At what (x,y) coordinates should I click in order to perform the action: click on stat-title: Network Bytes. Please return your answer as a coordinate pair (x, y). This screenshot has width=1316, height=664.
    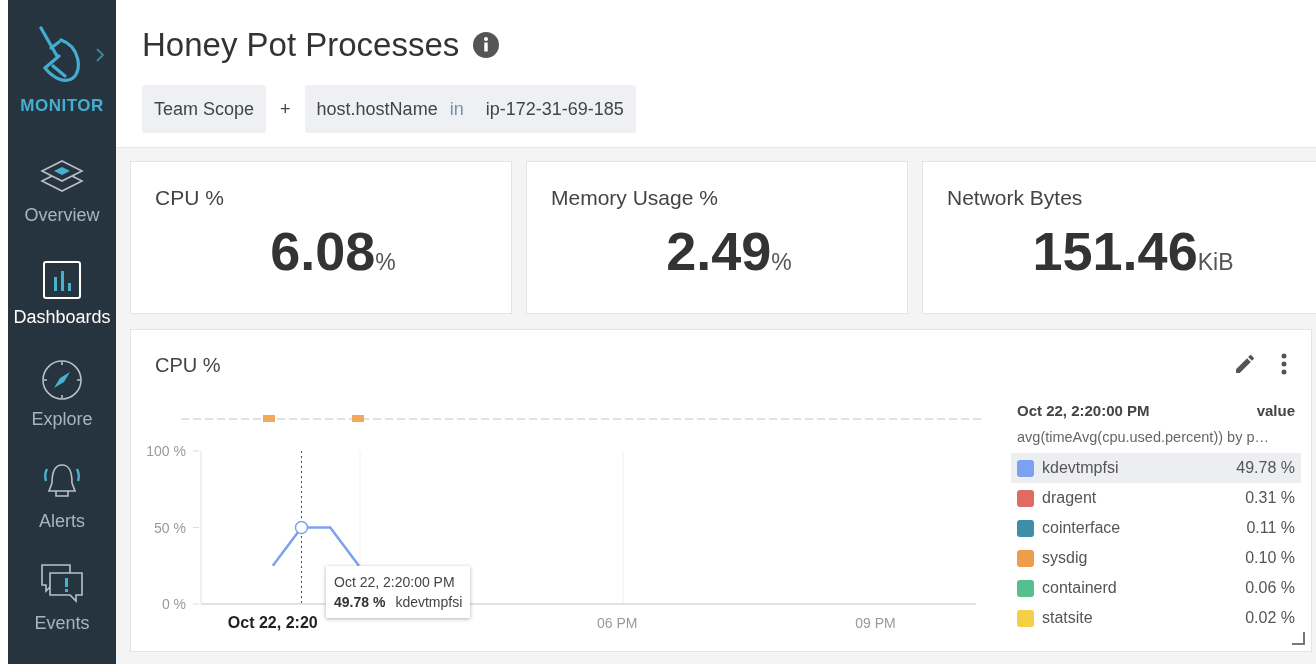
    Looking at the image, I should click on (1015, 198).